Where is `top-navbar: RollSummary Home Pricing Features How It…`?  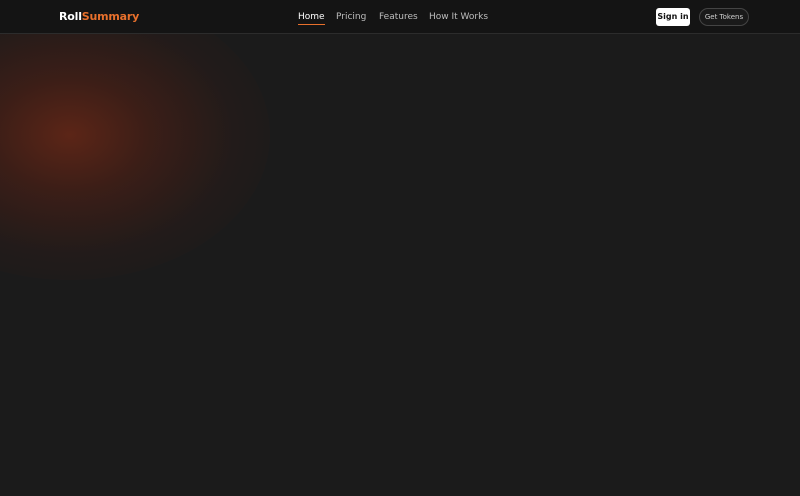 top-navbar: RollSummary Home Pricing Features How It… is located at coordinates (400, 17).